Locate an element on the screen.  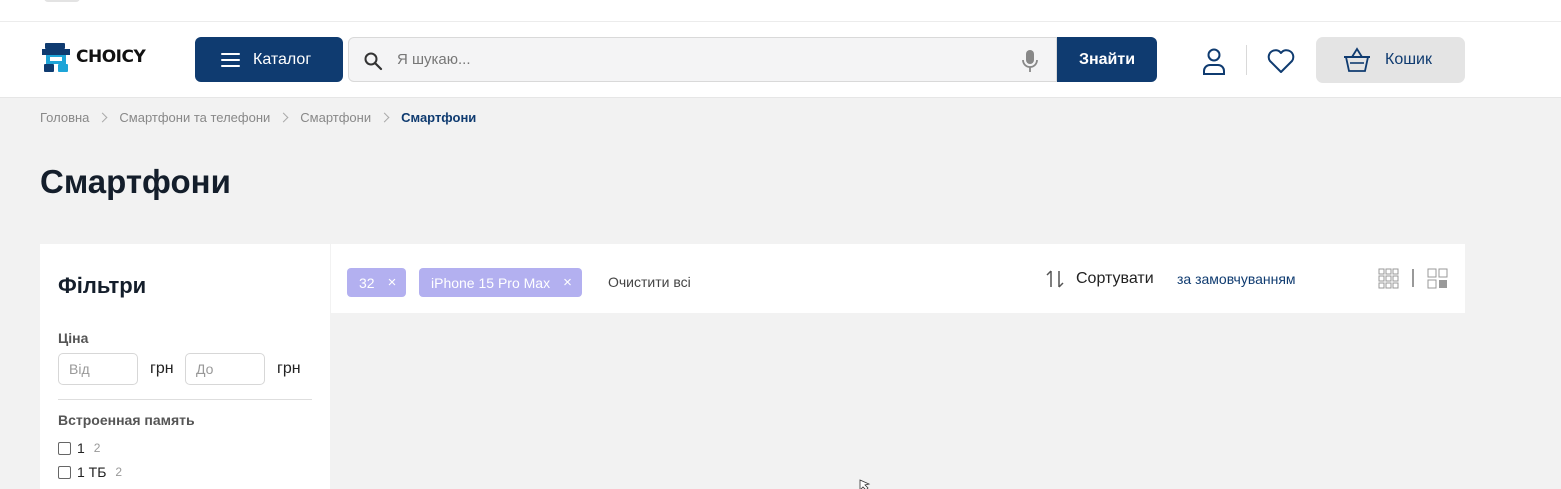
grid-view-icon is located at coordinates (1388, 278).